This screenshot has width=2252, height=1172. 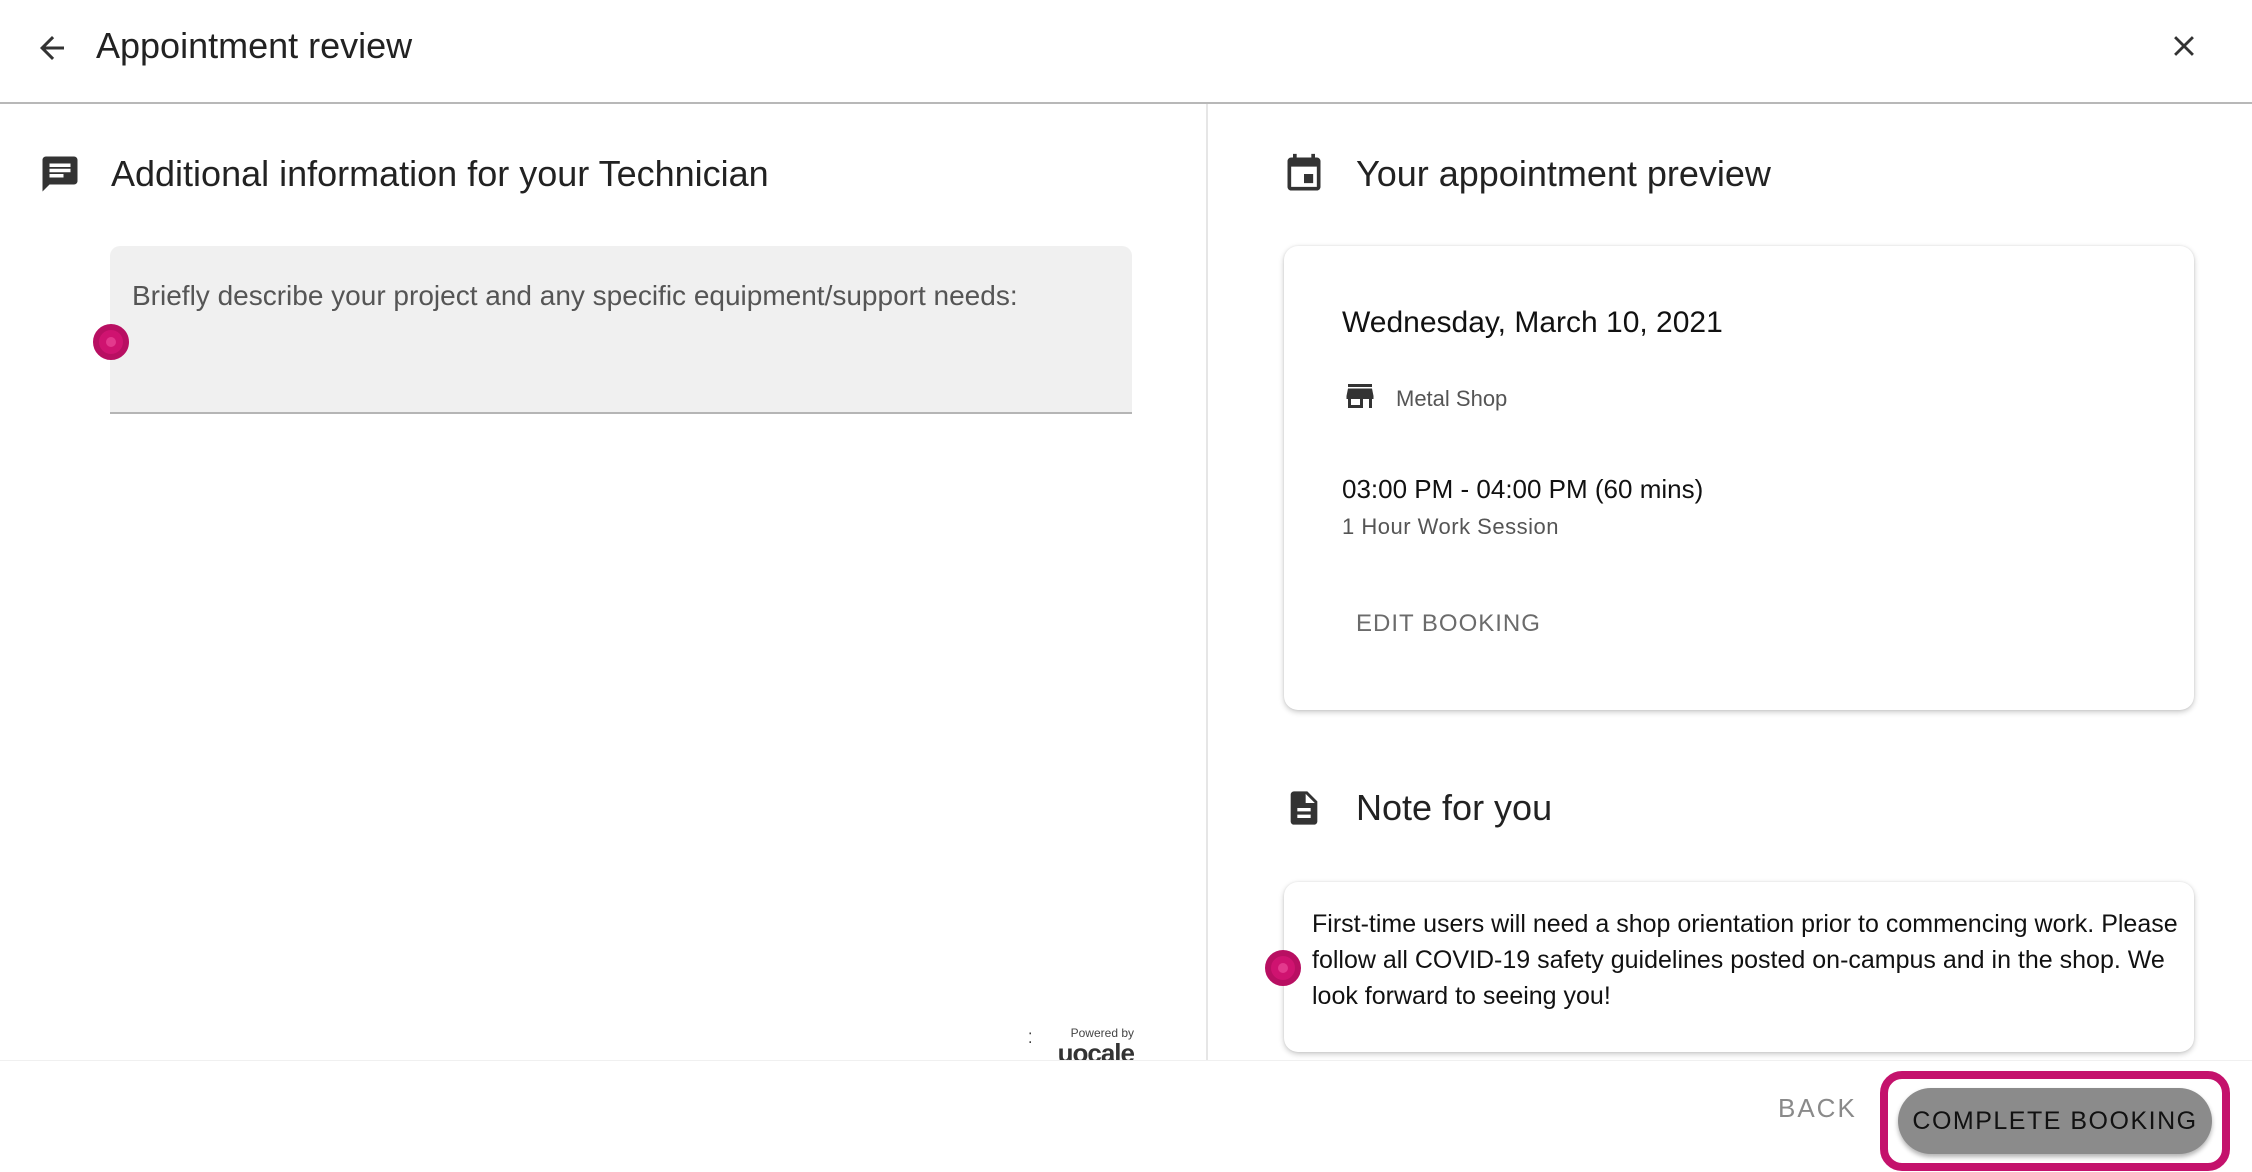 What do you see at coordinates (1563, 173) in the screenshot?
I see `appointment-preview-title: Your appointment preview` at bounding box center [1563, 173].